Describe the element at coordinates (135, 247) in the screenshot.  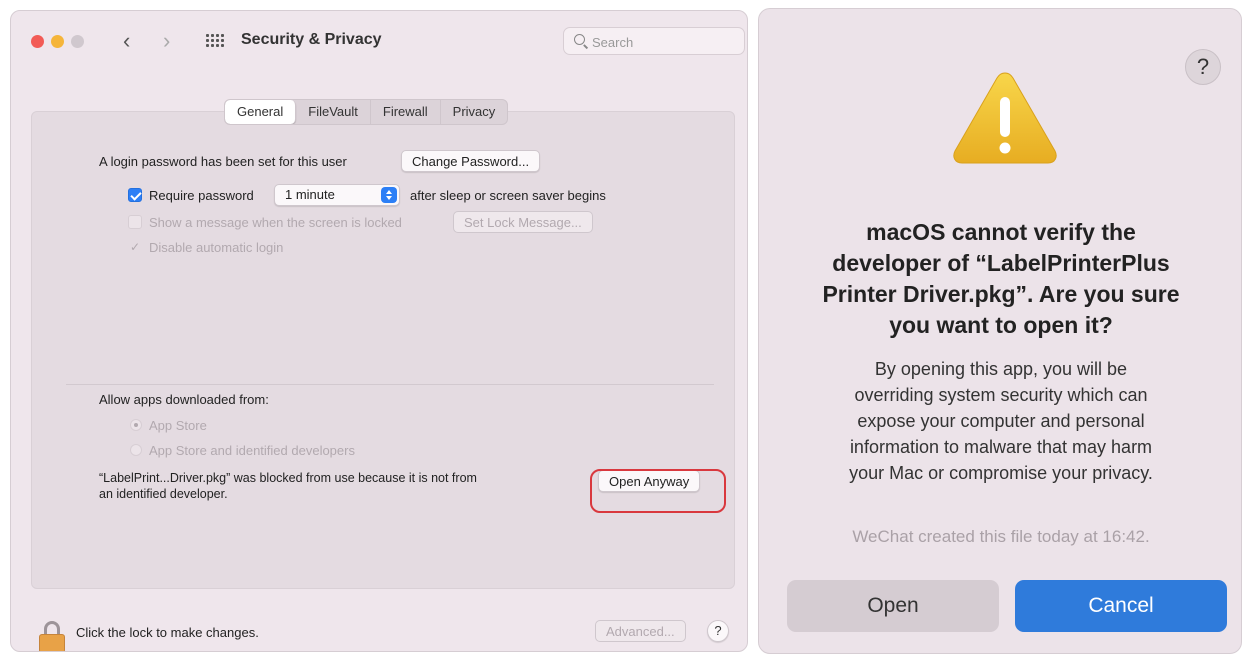
I see `disable-auto-login-check-icon: ✓` at that location.